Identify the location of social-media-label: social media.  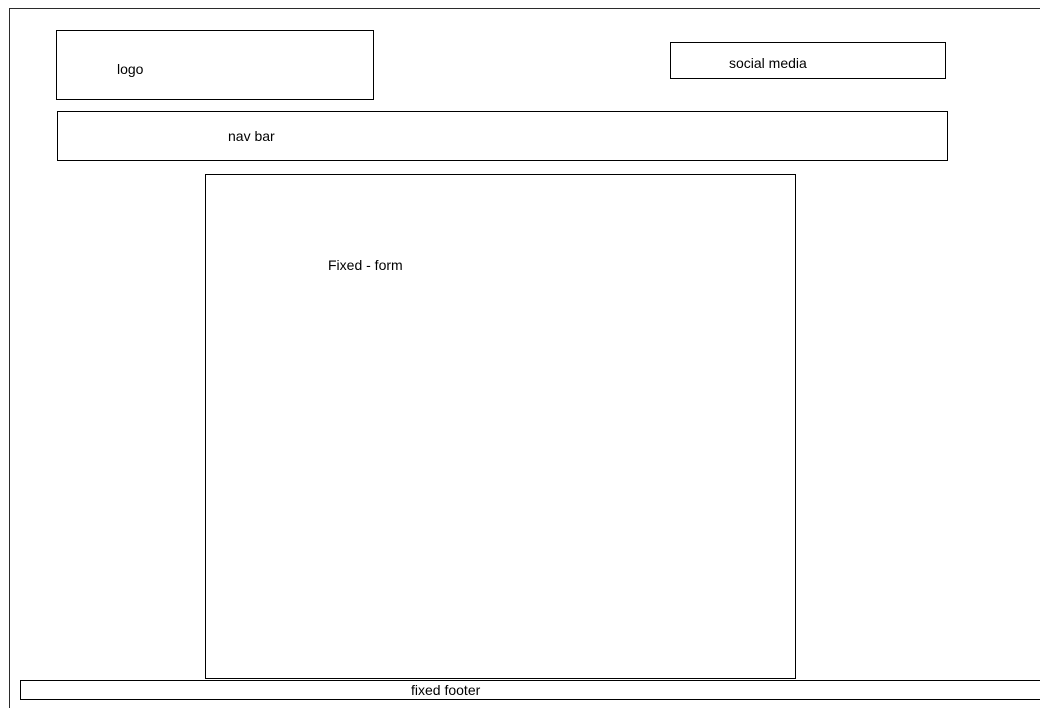
(768, 63).